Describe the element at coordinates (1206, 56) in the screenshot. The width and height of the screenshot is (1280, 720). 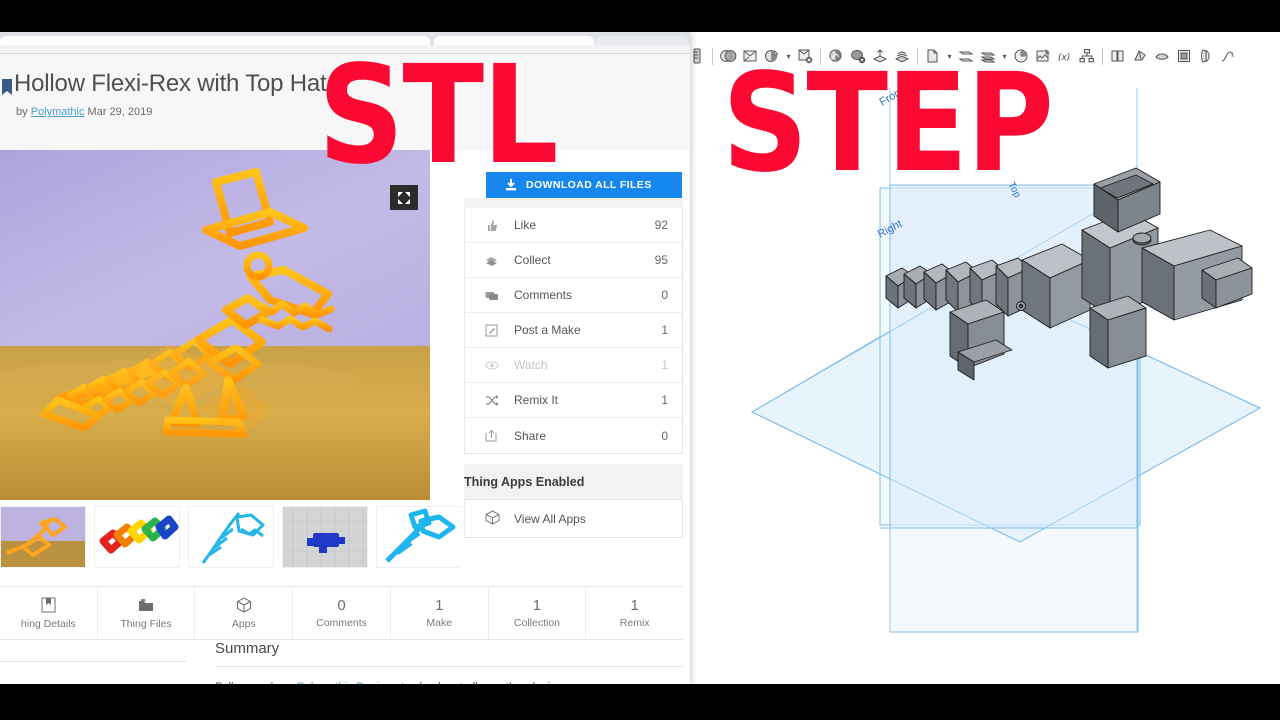
I see `wrap-icon` at that location.